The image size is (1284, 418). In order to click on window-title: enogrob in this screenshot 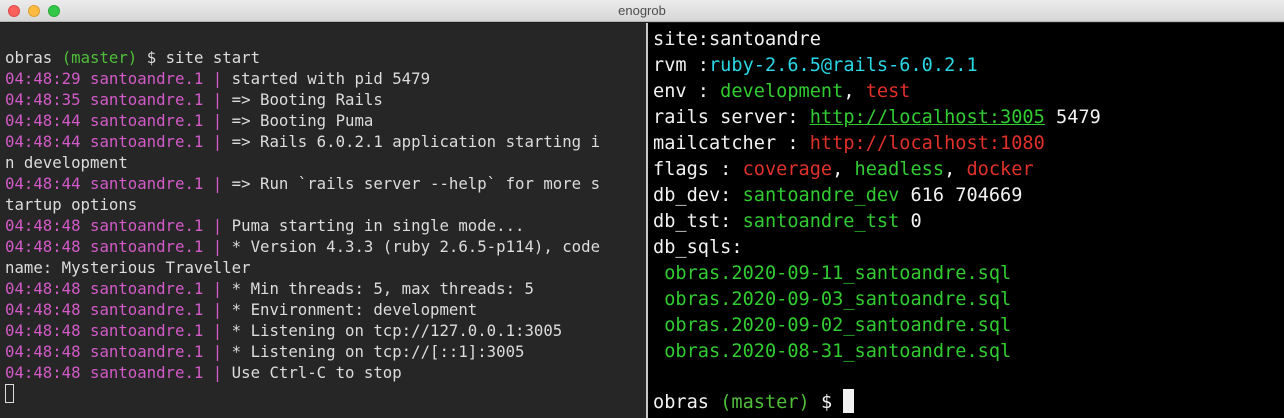, I will do `click(642, 10)`.